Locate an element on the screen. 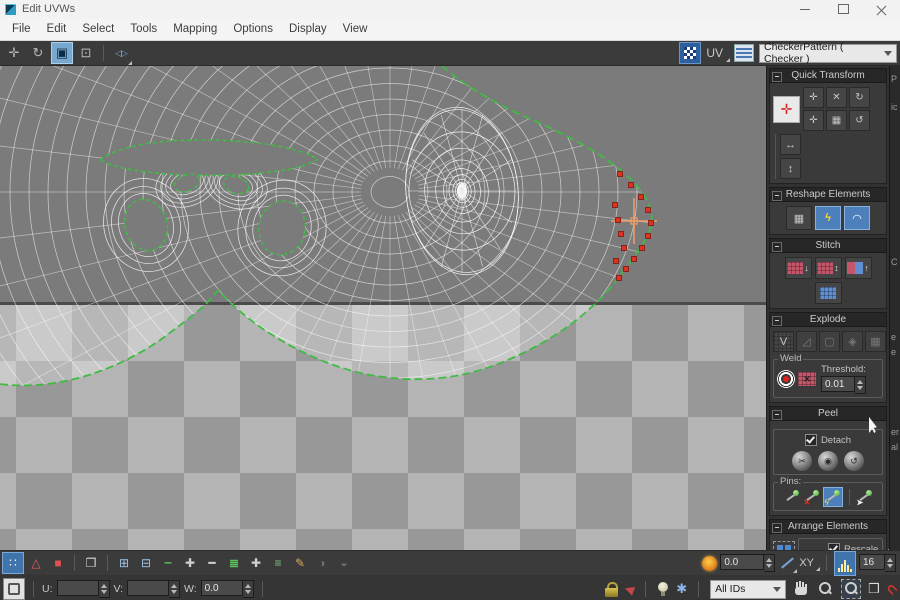 The width and height of the screenshot is (900, 600). edge-distance-spinner is located at coordinates (890, 563).